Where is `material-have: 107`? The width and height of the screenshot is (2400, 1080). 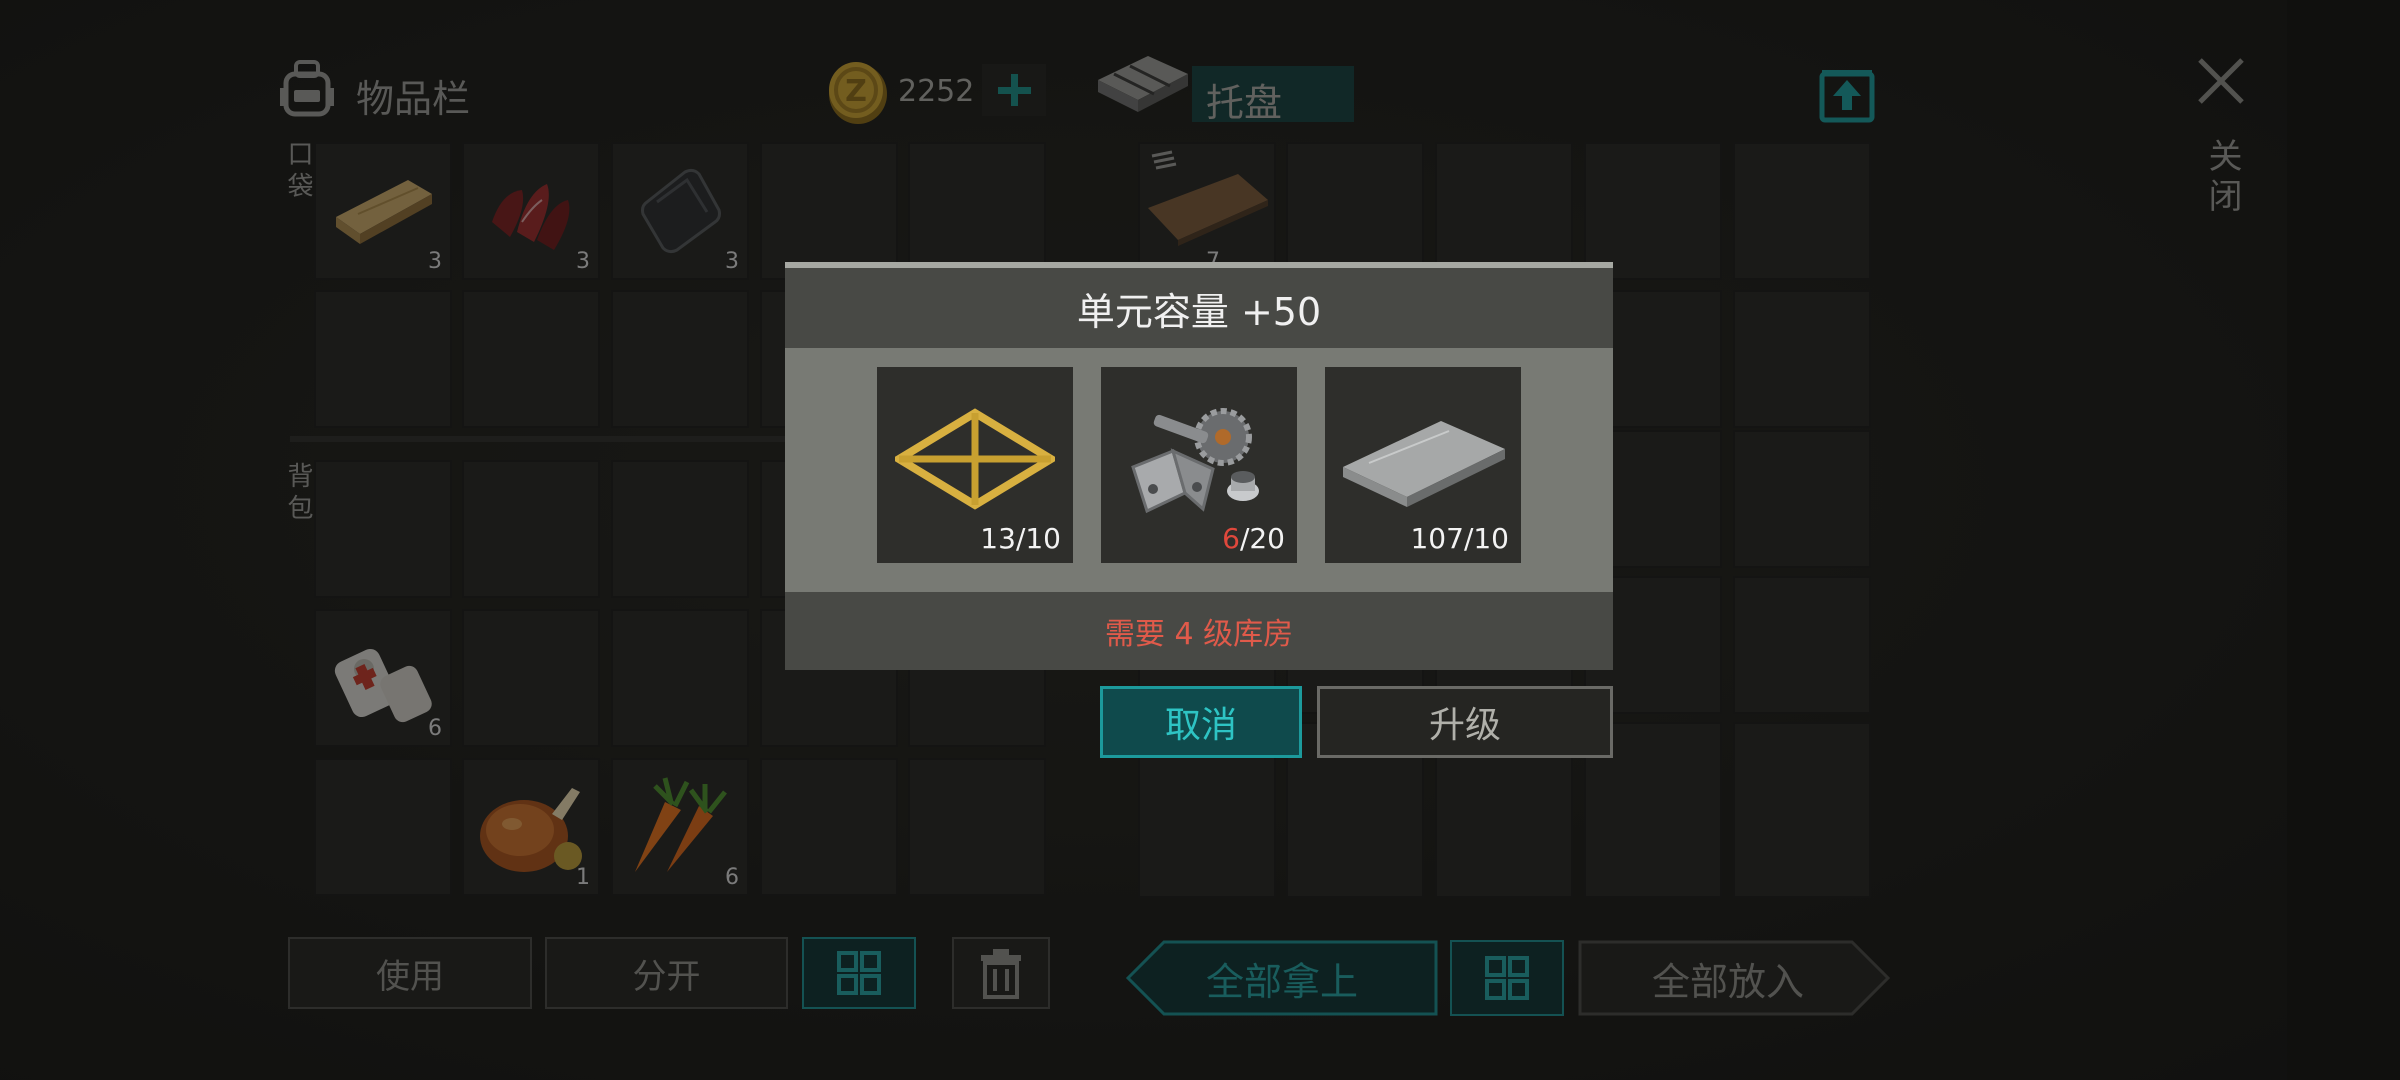
material-have: 107 is located at coordinates (1437, 538).